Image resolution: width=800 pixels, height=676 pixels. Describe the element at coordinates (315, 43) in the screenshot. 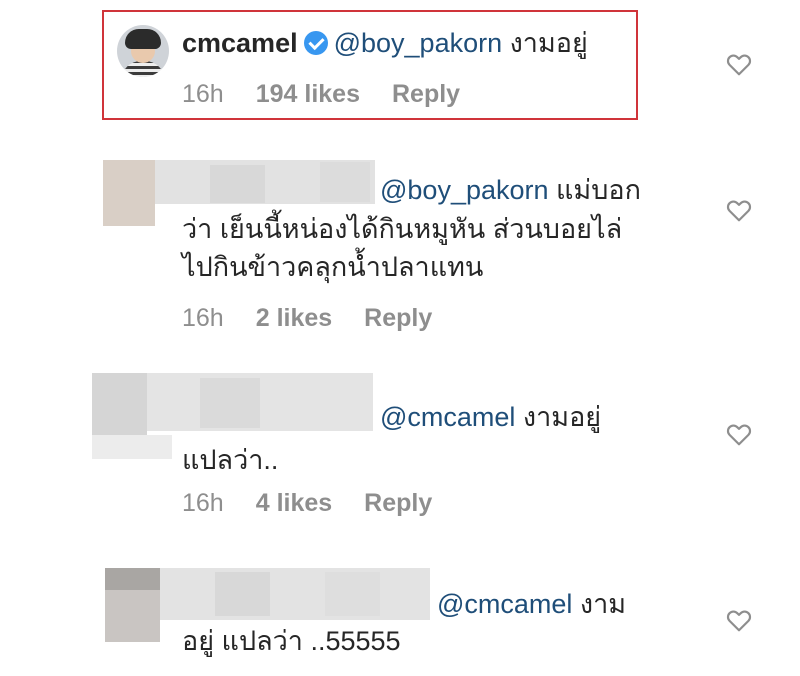

I see `verified-badge-icon` at that location.